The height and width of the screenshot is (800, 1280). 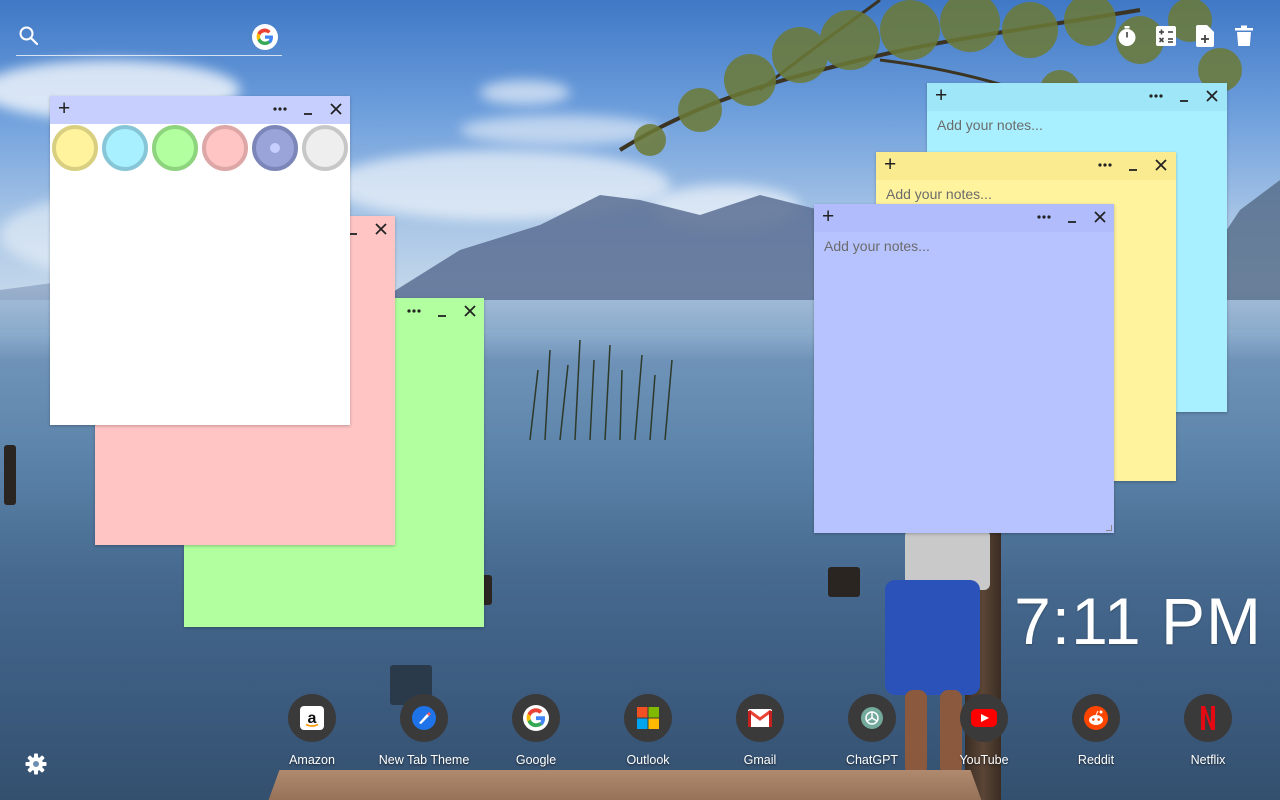 I want to click on search-bar, so click(x=149, y=39).